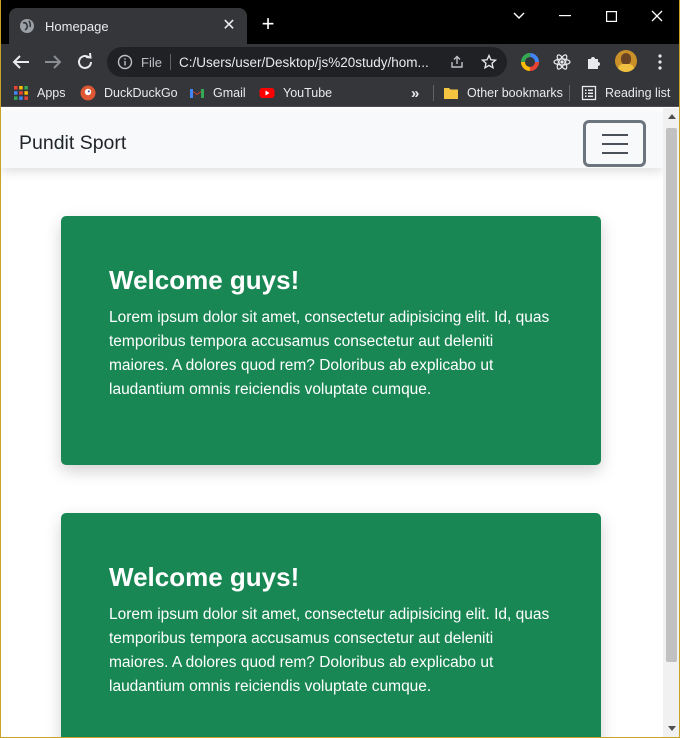 Image resolution: width=680 pixels, height=738 pixels. I want to click on bookmark-gmail: Gmail, so click(217, 93).